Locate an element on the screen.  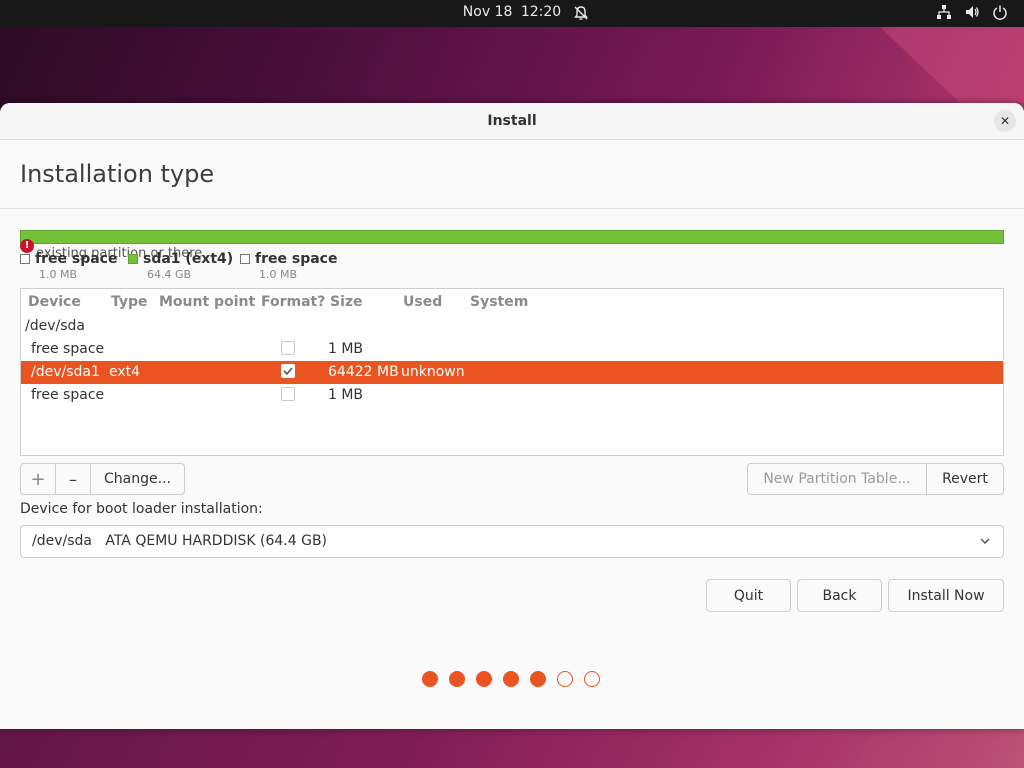
network-icon is located at coordinates (944, 14).